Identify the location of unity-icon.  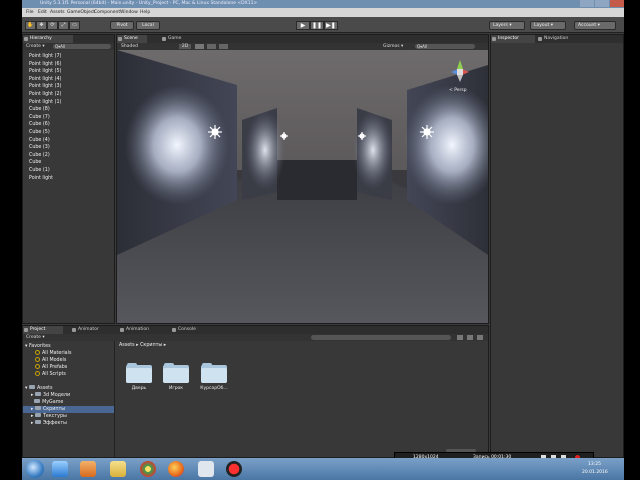
(206, 469).